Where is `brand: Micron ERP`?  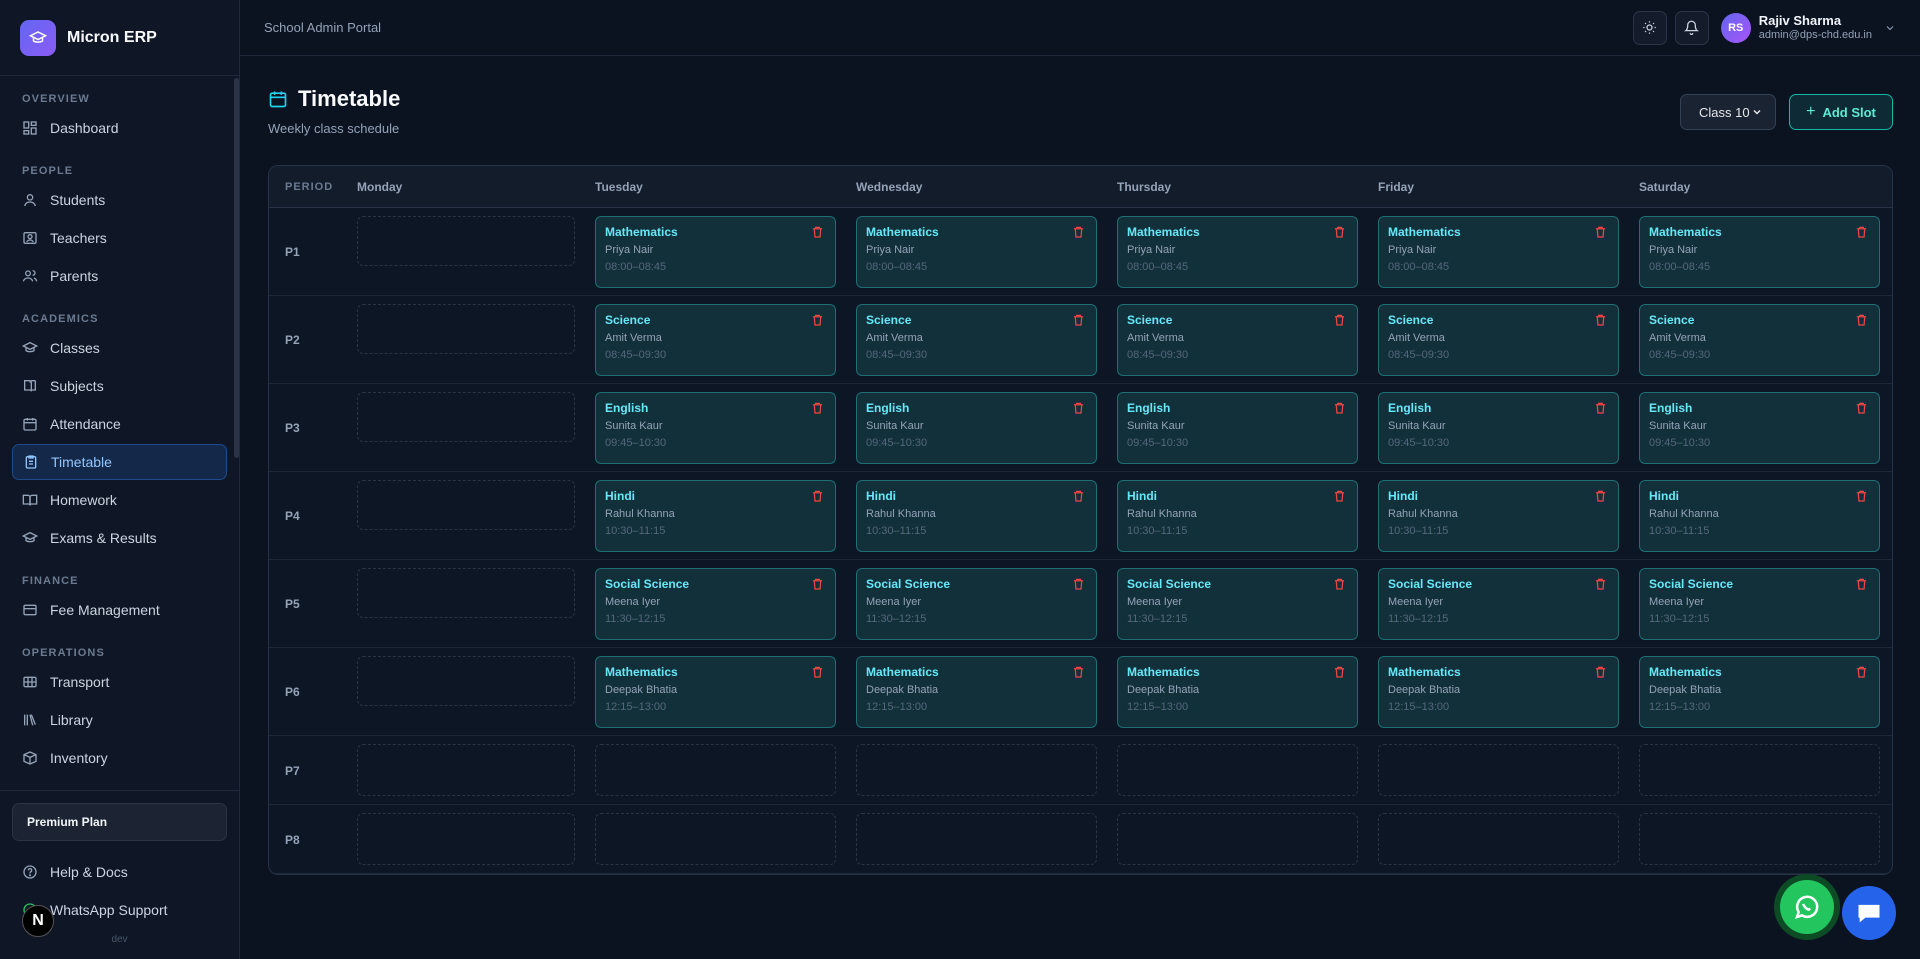 brand: Micron ERP is located at coordinates (119, 38).